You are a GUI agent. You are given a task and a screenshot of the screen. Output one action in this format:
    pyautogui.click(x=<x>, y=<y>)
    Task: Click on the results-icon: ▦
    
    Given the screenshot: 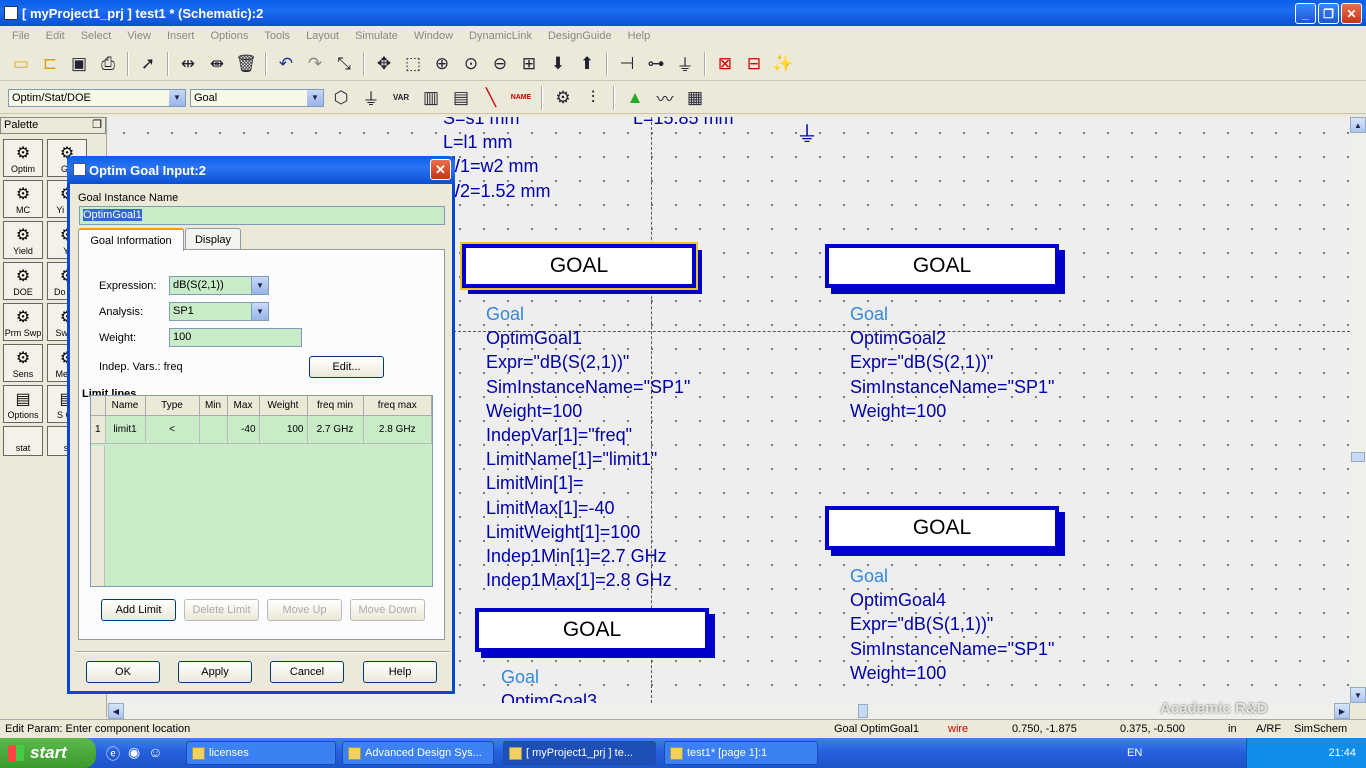 What is the action you would take?
    pyautogui.click(x=695, y=98)
    